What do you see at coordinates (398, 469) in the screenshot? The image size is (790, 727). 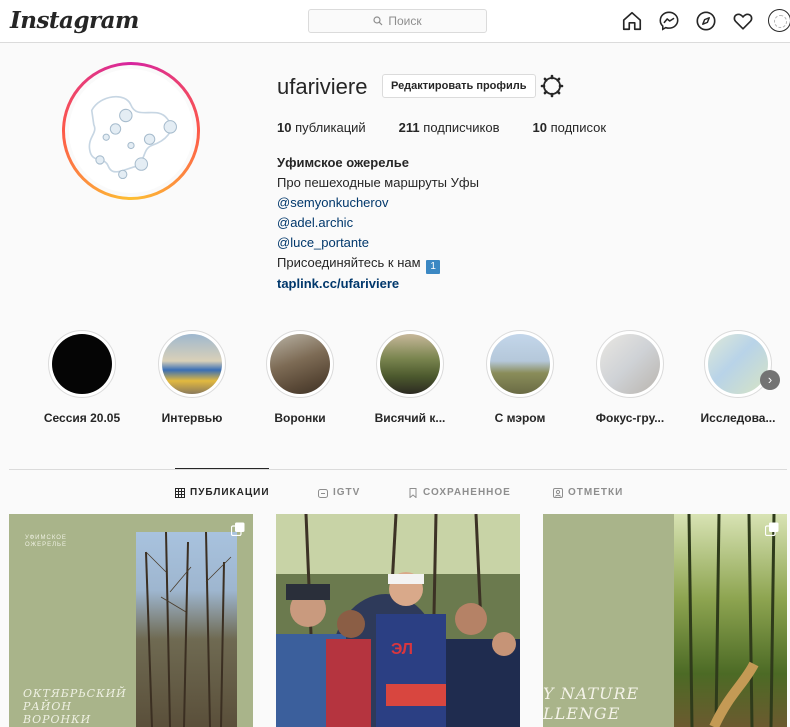 I see `tabs-divider` at bounding box center [398, 469].